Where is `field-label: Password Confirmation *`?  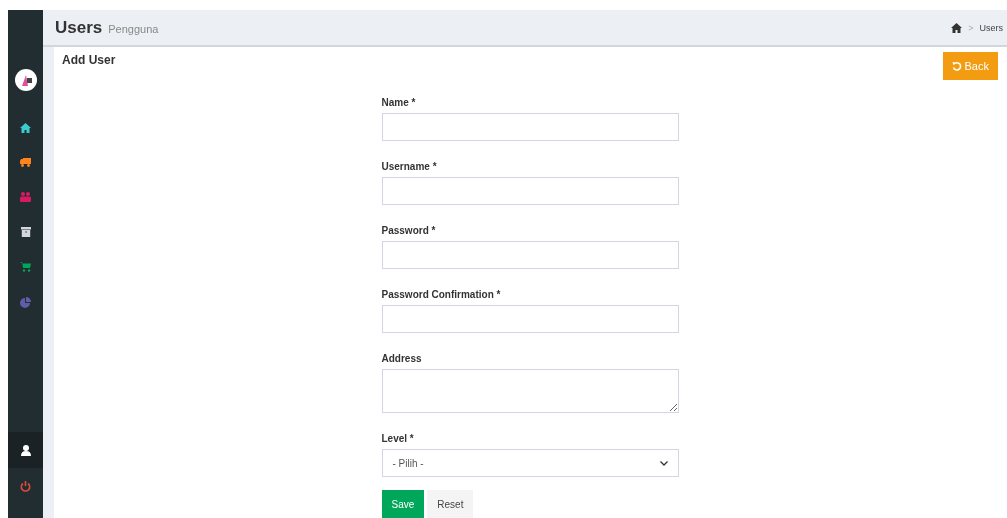
field-label: Password Confirmation * is located at coordinates (441, 294).